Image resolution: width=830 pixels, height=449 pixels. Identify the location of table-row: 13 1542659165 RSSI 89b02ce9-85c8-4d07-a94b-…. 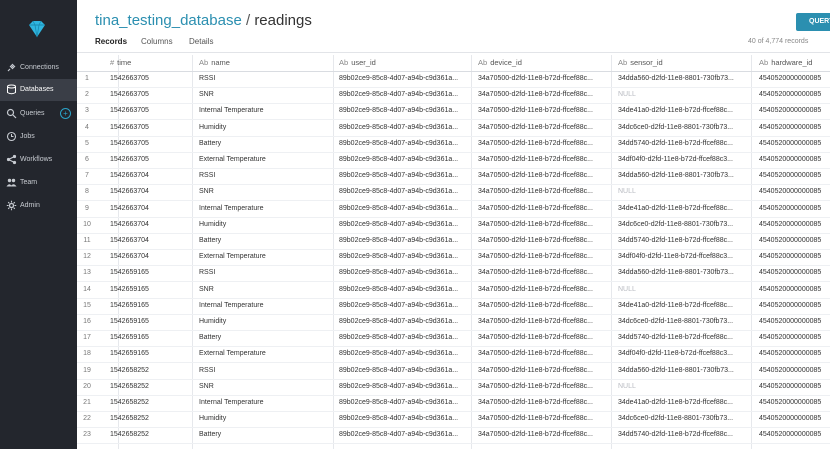
(453, 274).